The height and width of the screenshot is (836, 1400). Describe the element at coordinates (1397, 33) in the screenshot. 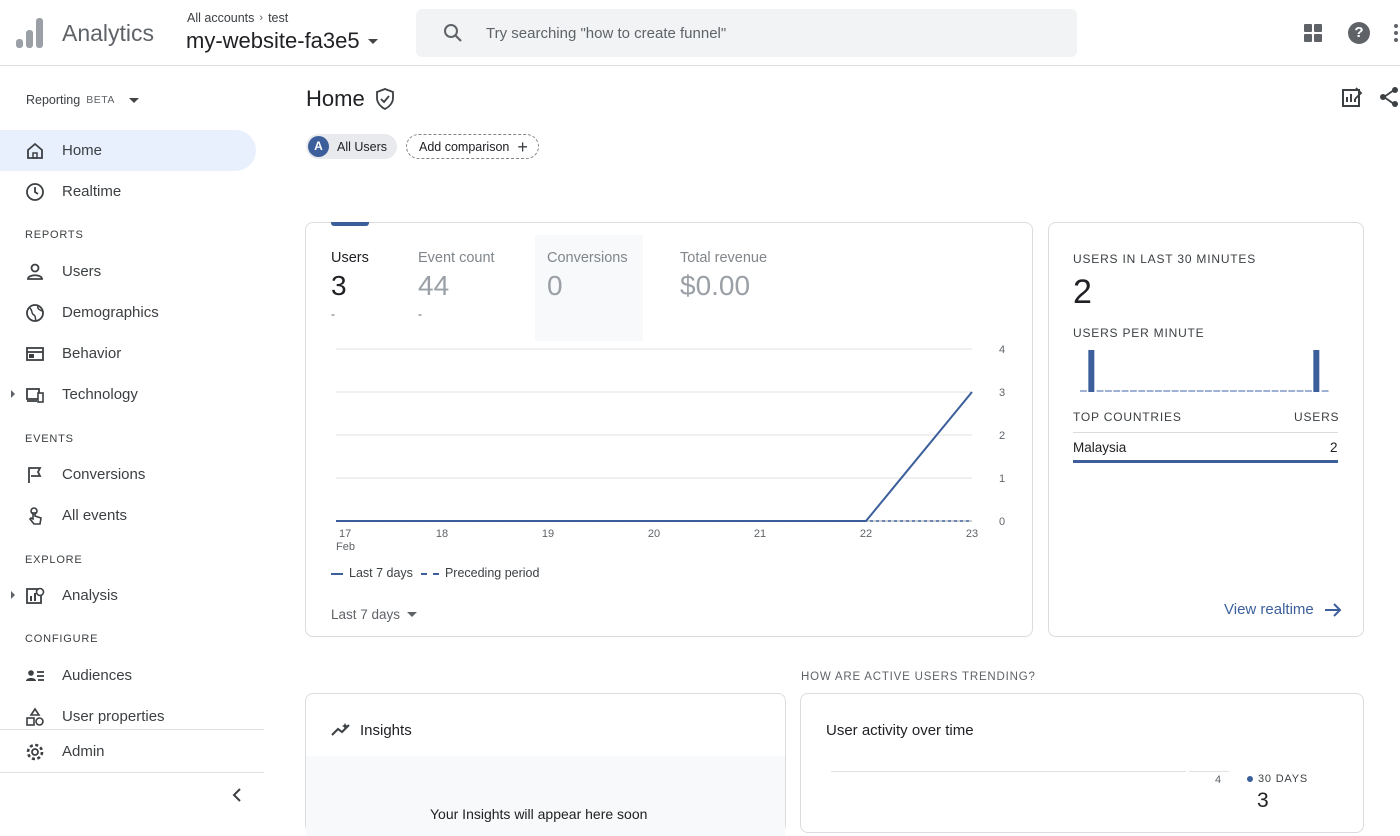

I see `more-vert-icon` at that location.